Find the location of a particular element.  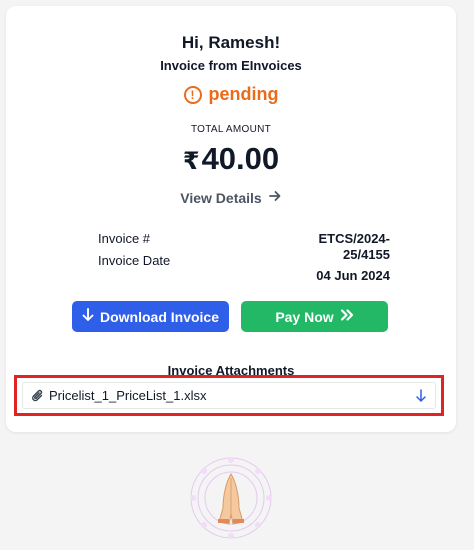

exclamation-circle-icon: ! is located at coordinates (192, 94).